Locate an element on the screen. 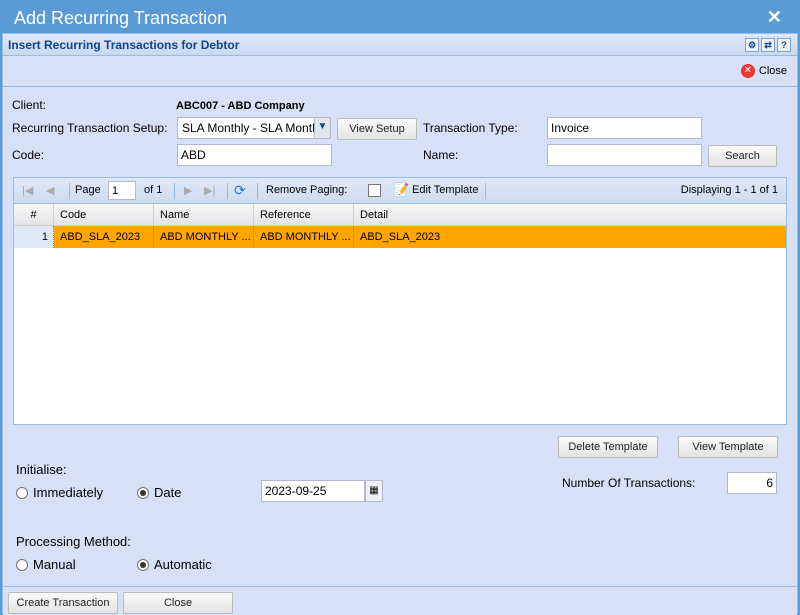  first-page-icon: |◀ is located at coordinates (27, 190).